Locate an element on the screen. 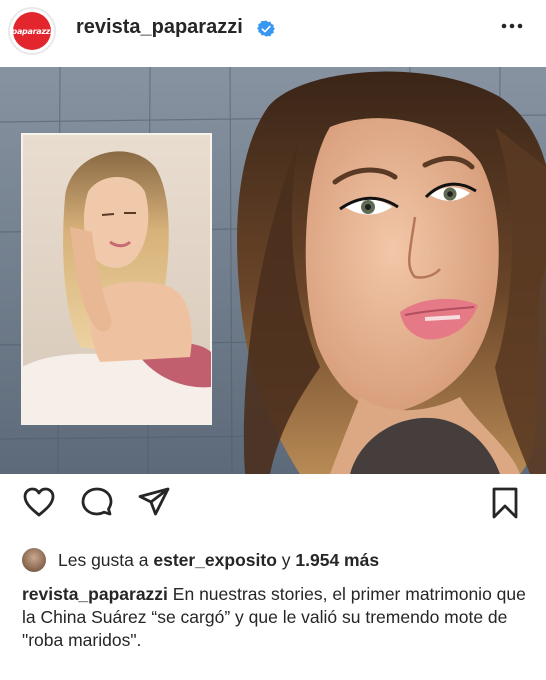 Image resolution: width=546 pixels, height=680 pixels. likes-summary: Les gusta a ester_exposito y 1.954 más is located at coordinates (200, 560).